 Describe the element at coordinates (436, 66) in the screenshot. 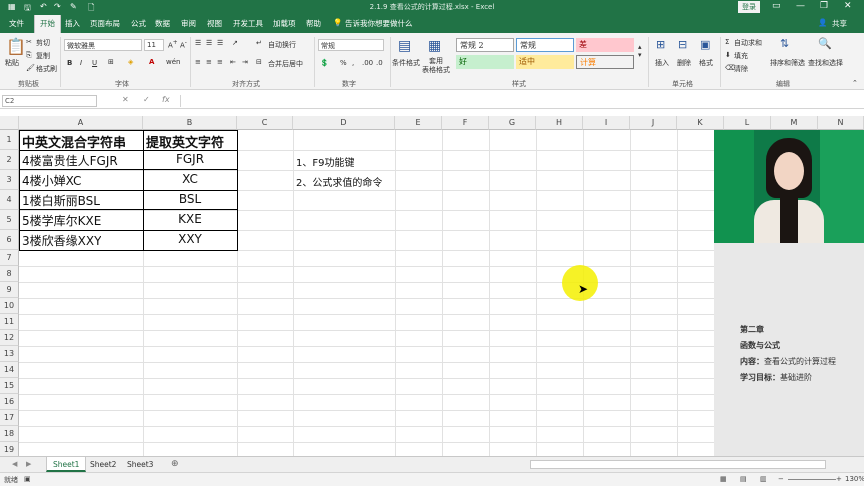

I see `table-format-button: 套用 表格格式` at that location.